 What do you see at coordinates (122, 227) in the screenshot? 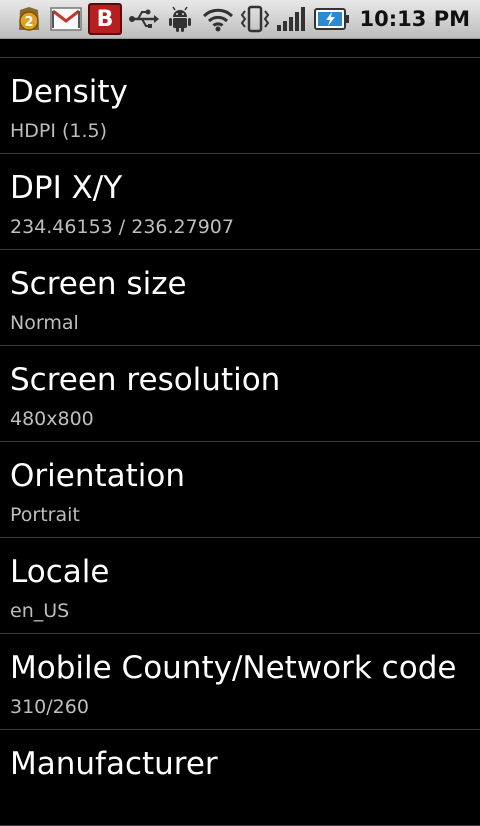
I see `item-value: 234.46153 / 236.27907` at bounding box center [122, 227].